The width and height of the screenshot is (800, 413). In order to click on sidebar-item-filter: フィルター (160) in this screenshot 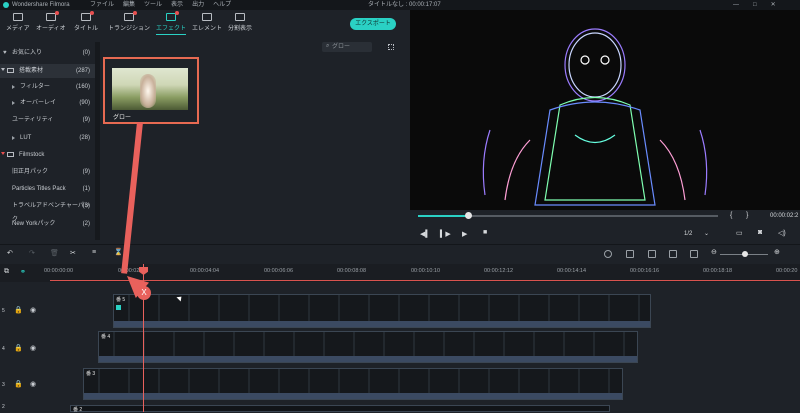, I will do `click(47, 87)`.